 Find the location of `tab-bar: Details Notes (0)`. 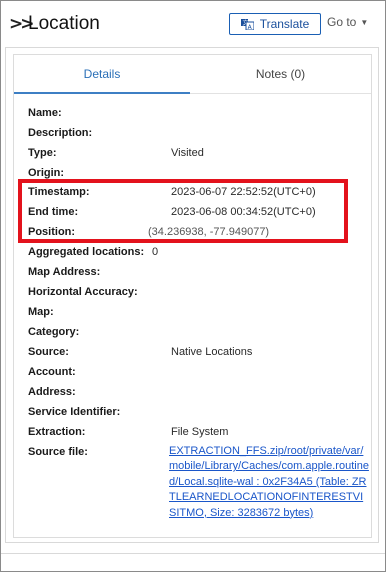

tab-bar: Details Notes (0) is located at coordinates (192, 75).